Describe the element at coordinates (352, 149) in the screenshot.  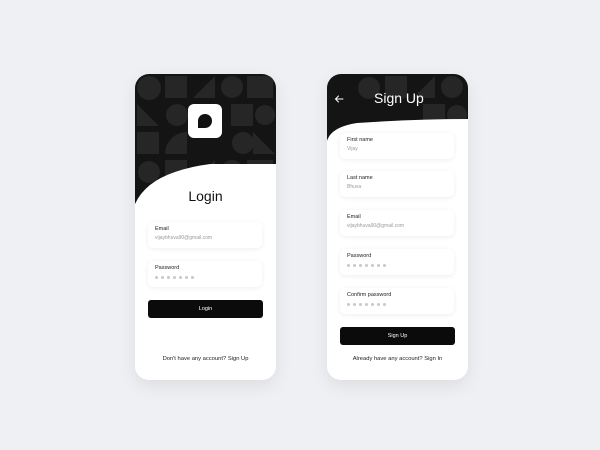
I see `first-name-value: Vijay` at that location.